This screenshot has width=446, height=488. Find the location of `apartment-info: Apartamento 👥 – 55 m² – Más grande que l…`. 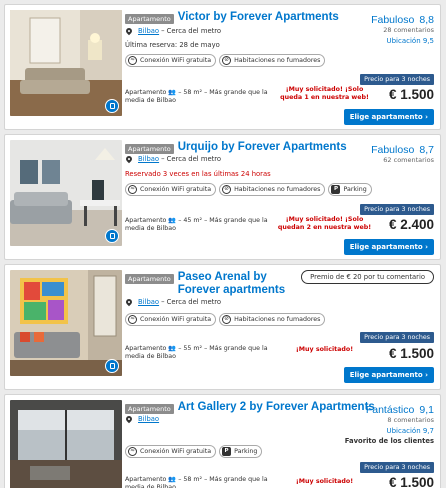

apartment-info: Apartamento 👥 – 55 m² – Más grande que l… is located at coordinates (196, 352).